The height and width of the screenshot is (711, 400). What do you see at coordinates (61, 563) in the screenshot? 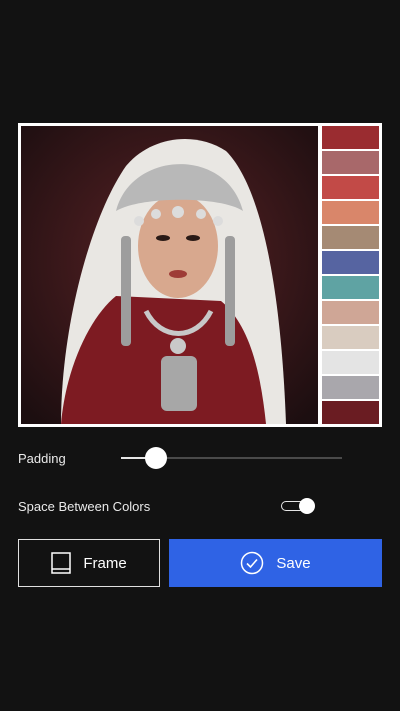
I see `frame-icon` at bounding box center [61, 563].